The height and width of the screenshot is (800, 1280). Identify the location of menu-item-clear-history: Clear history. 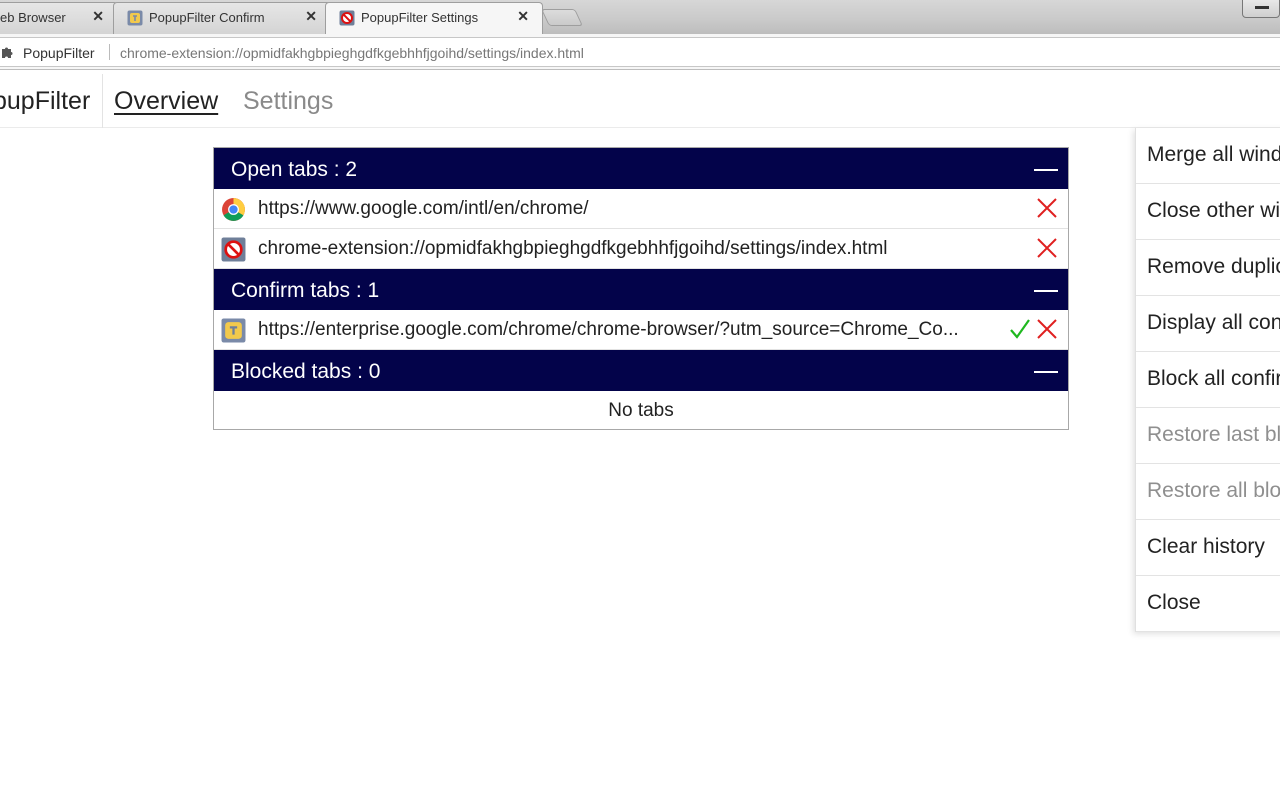
(1208, 548).